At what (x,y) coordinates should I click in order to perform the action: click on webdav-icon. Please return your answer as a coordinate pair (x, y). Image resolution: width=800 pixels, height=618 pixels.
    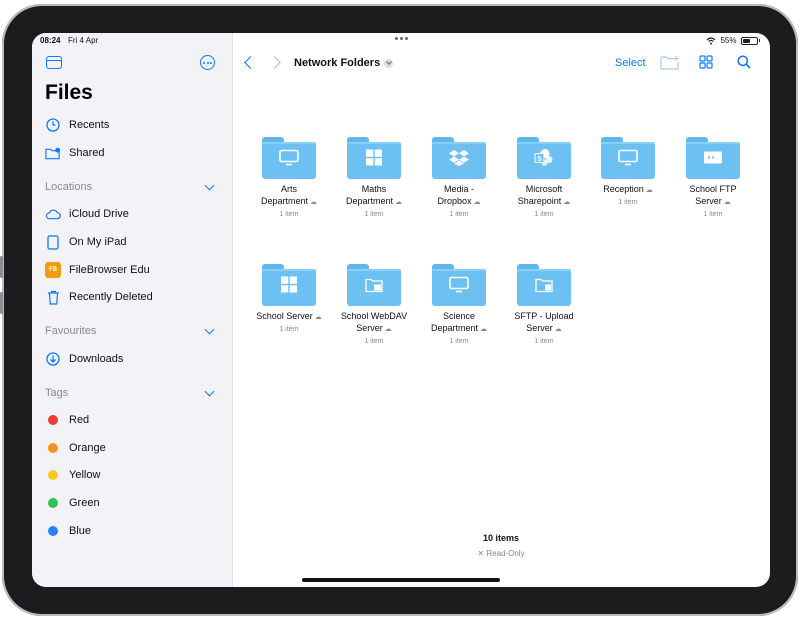
    Looking at the image, I should click on (374, 287).